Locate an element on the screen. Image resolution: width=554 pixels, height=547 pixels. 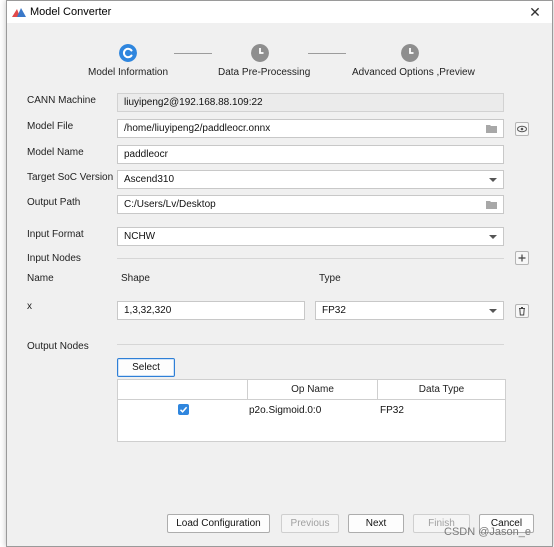
eye-icon is located at coordinates (522, 129).